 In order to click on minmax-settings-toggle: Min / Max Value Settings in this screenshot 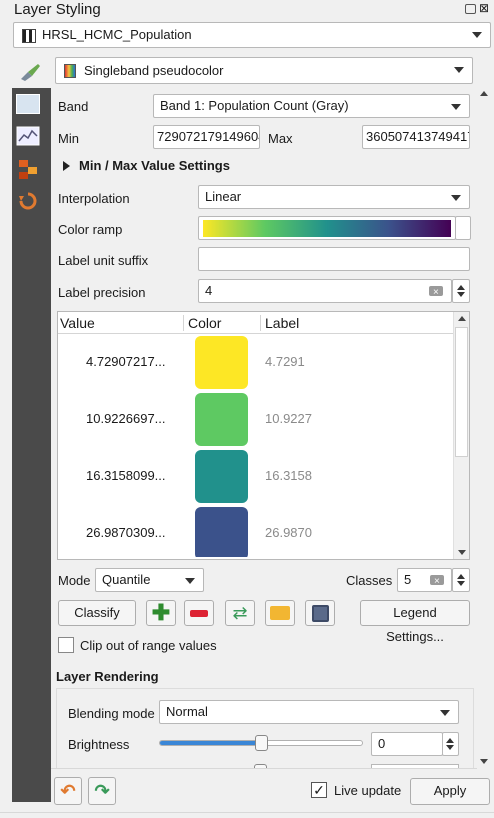, I will do `click(154, 165)`.